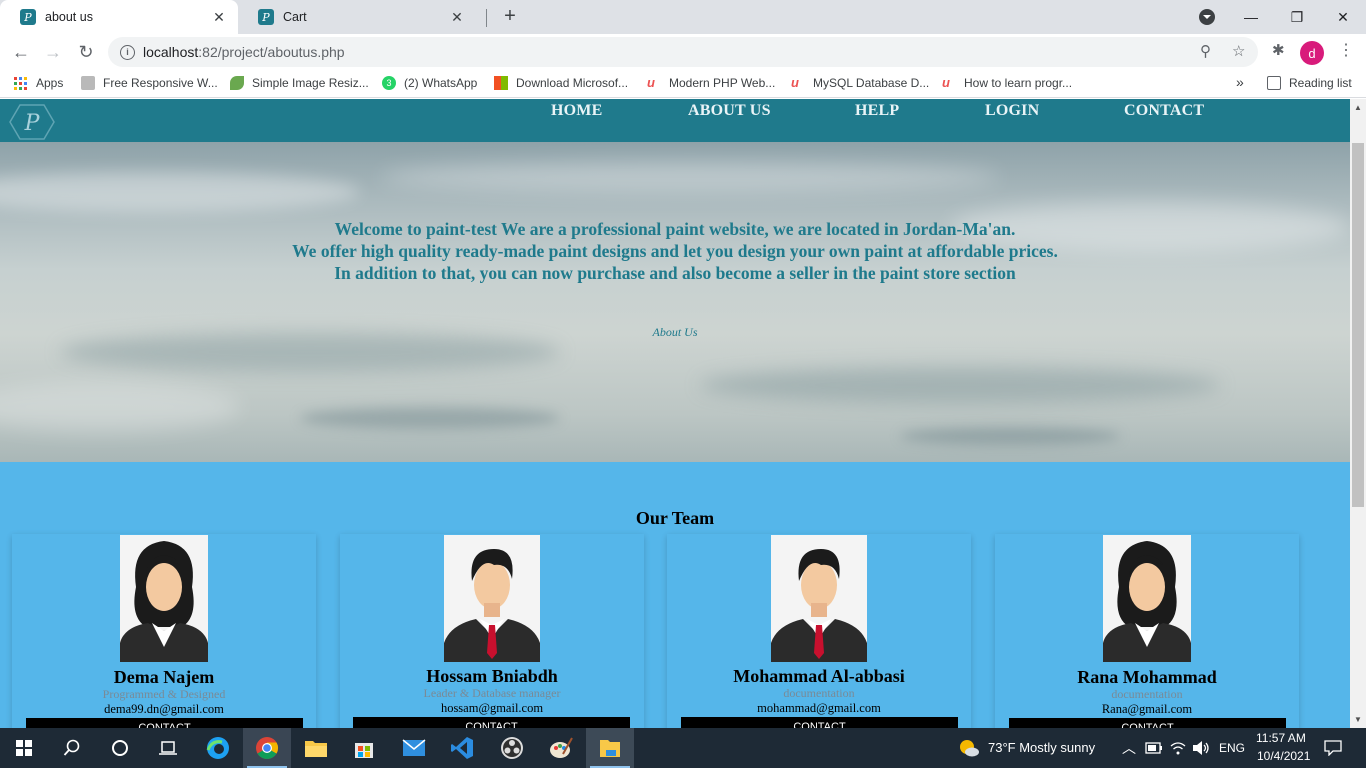  I want to click on bookmark-apps: Apps, so click(38, 83).